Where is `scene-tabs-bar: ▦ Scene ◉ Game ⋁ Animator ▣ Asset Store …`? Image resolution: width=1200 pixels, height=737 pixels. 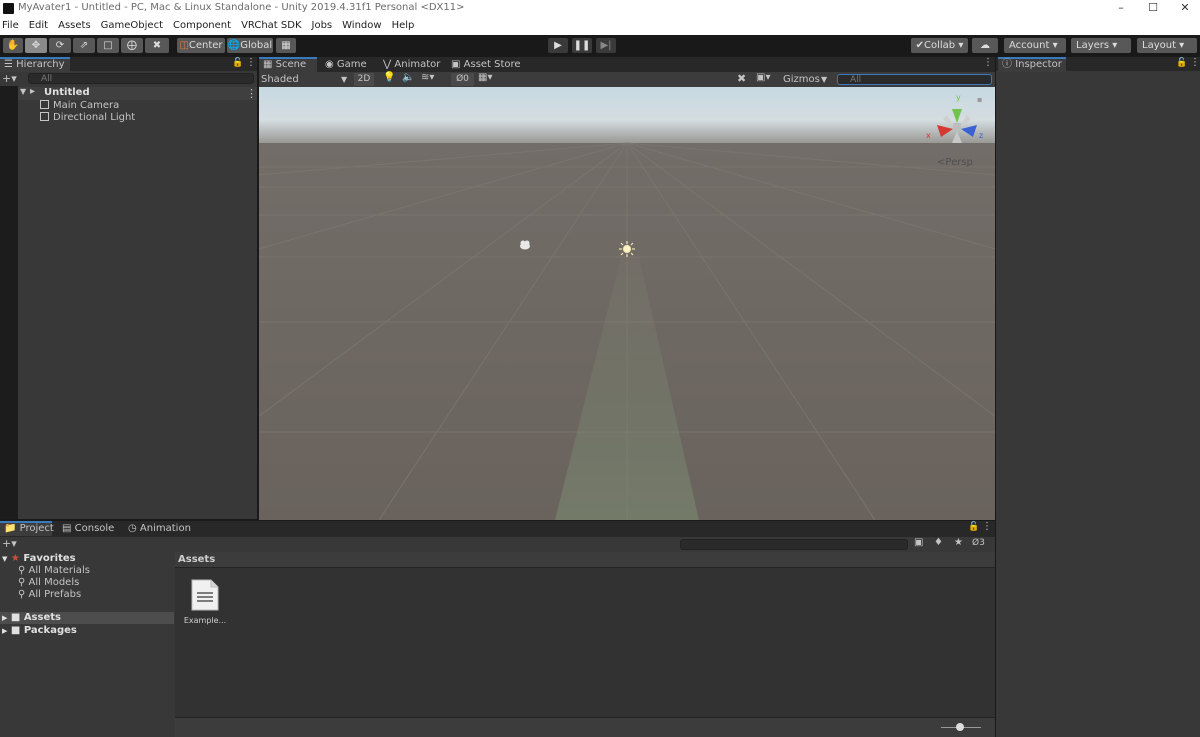
scene-tabs-bar: ▦ Scene ◉ Game ⋁ Animator ▣ Asset Store … is located at coordinates (627, 64).